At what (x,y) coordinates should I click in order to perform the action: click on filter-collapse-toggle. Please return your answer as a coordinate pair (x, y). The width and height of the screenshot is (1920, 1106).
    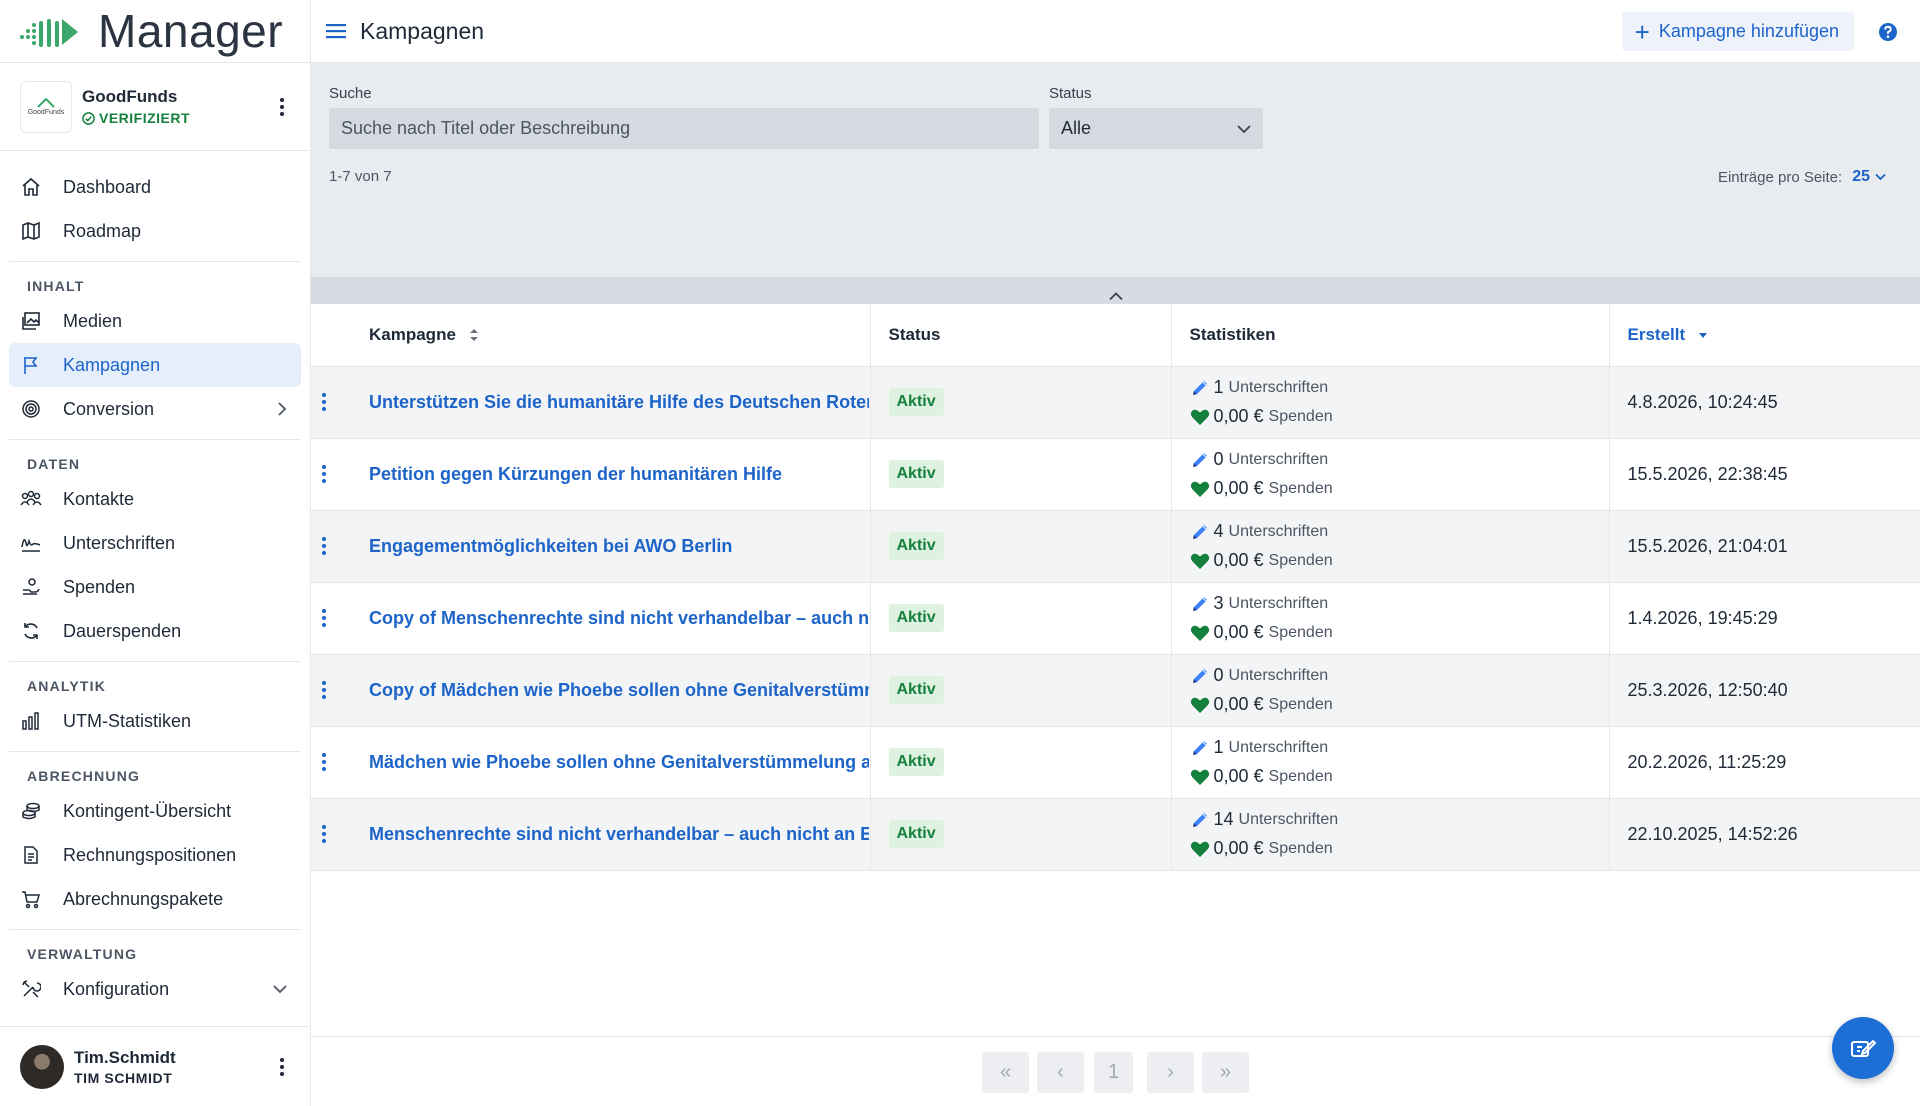
    Looking at the image, I should click on (1115, 290).